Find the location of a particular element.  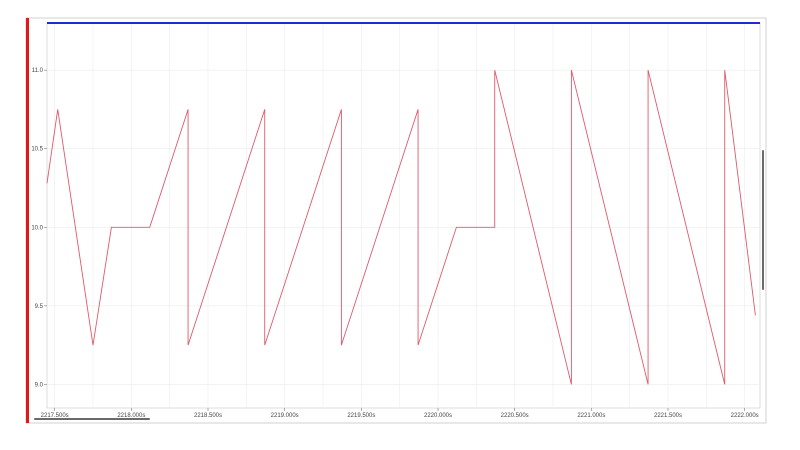

x-tick-label: 2219.500s is located at coordinates (361, 416).